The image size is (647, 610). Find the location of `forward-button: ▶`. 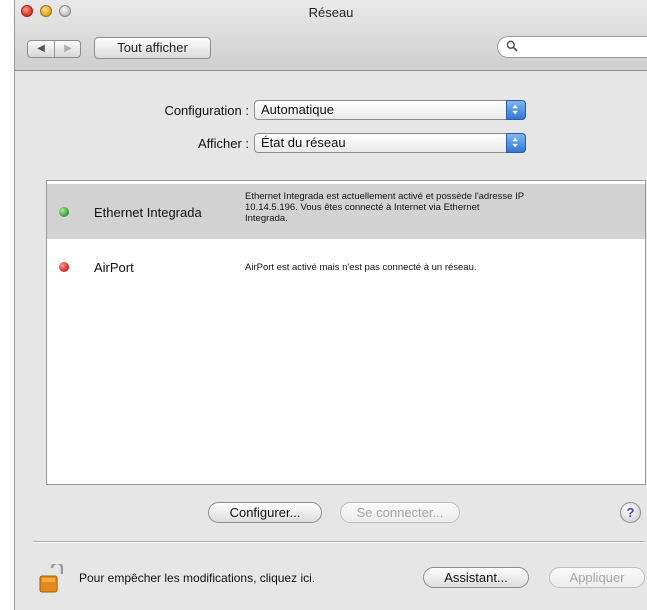

forward-button: ▶ is located at coordinates (68, 49).